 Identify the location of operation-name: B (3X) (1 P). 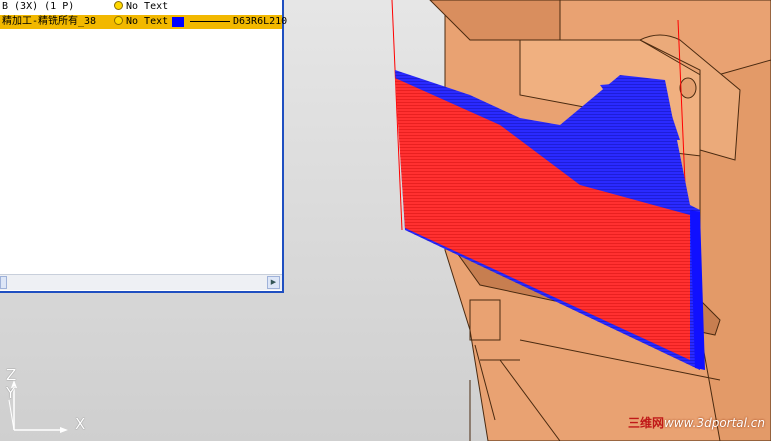
(38, 6).